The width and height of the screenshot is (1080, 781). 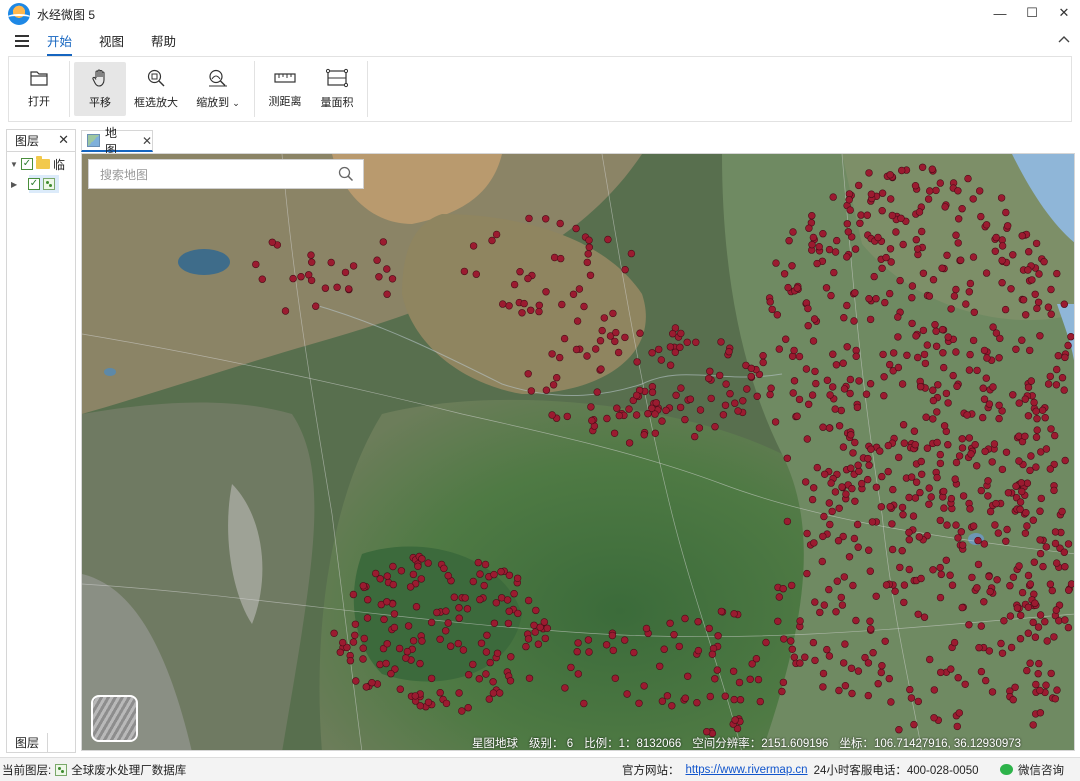 I want to click on pan-button: 平移, so click(x=100, y=89).